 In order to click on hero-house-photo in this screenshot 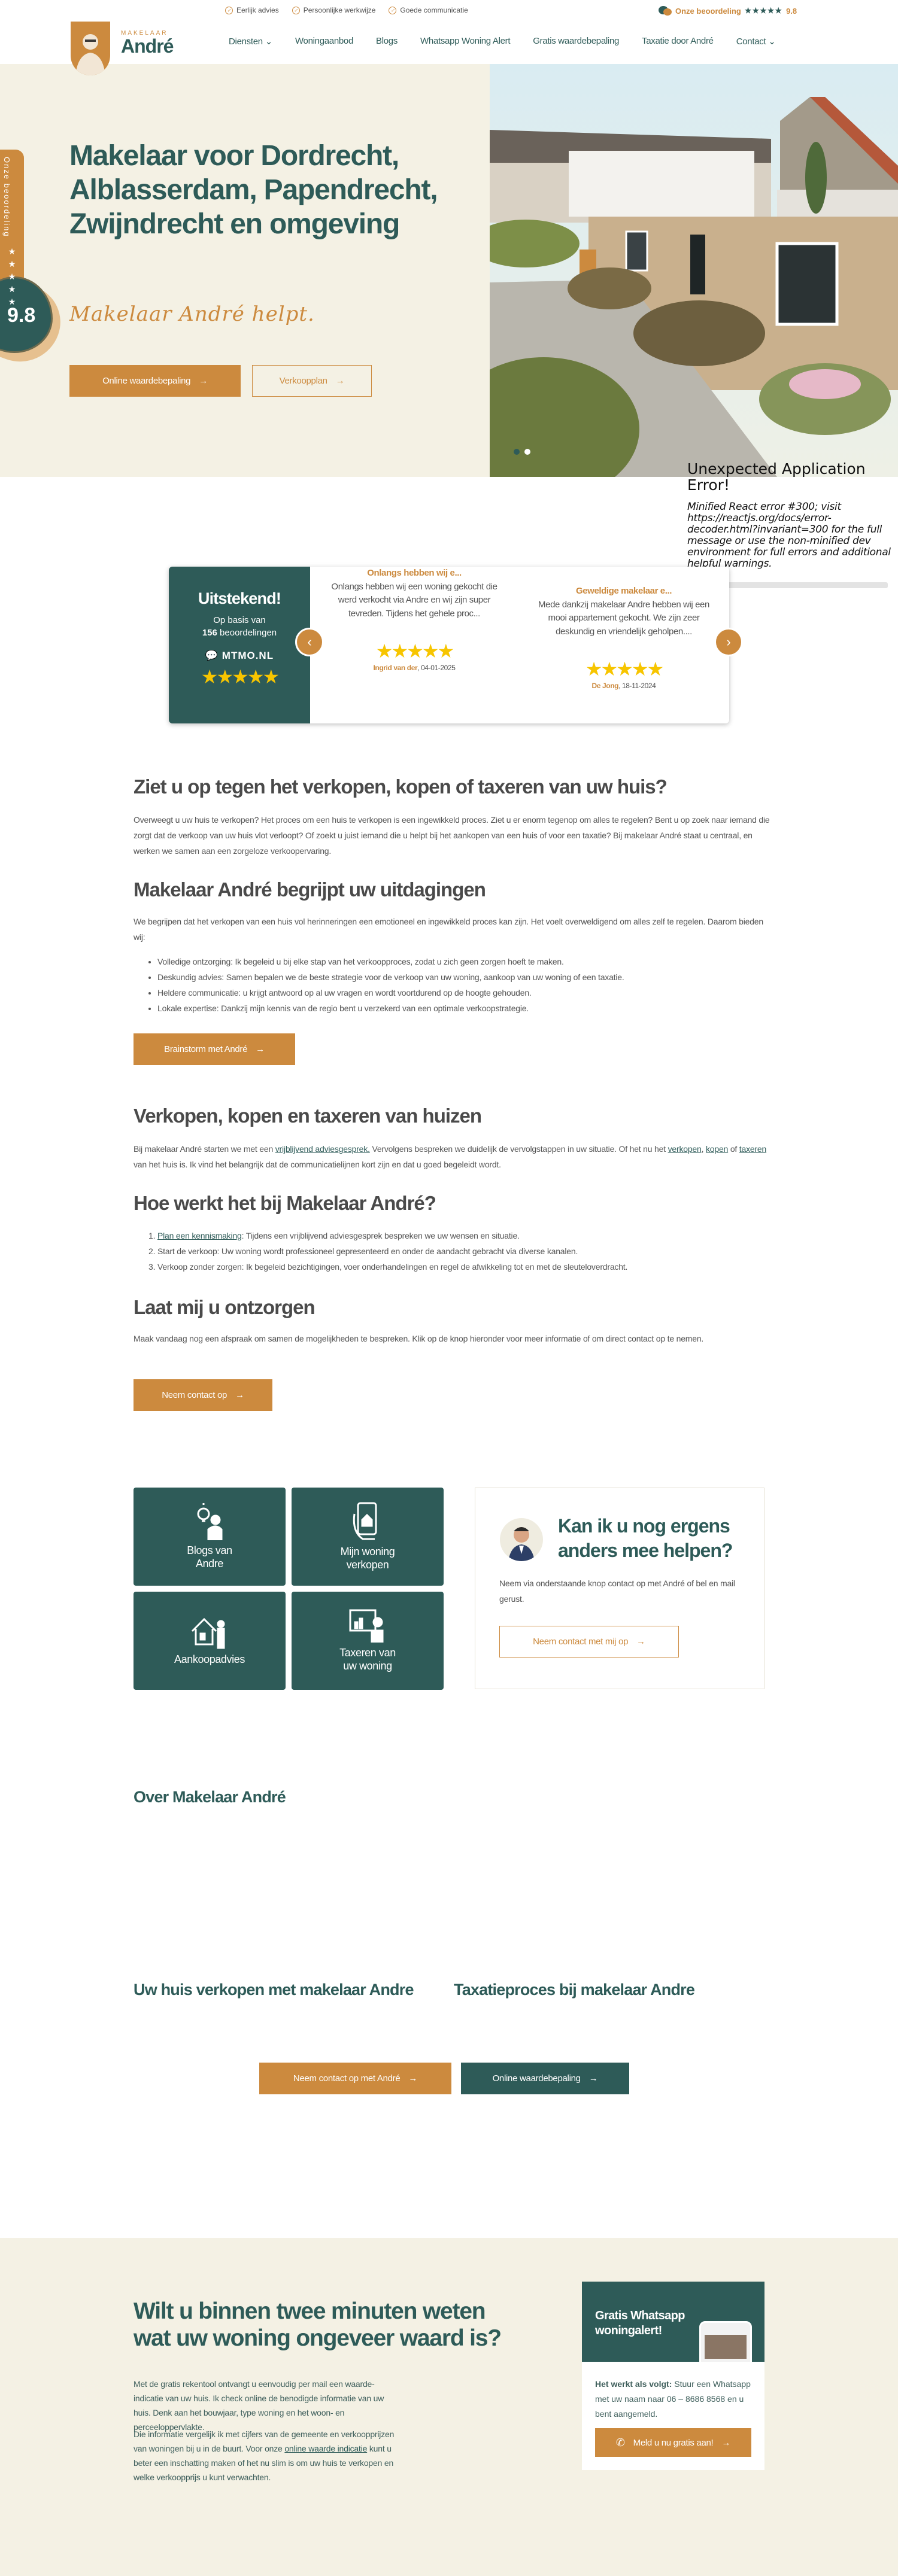, I will do `click(694, 270)`.